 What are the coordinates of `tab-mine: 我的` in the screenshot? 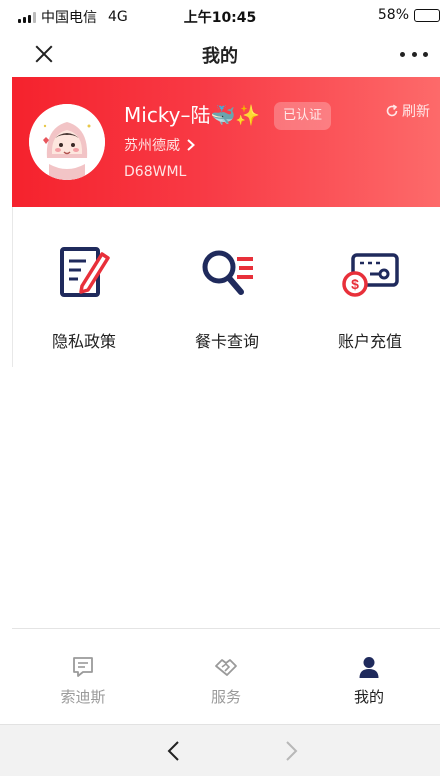 It's located at (369, 677).